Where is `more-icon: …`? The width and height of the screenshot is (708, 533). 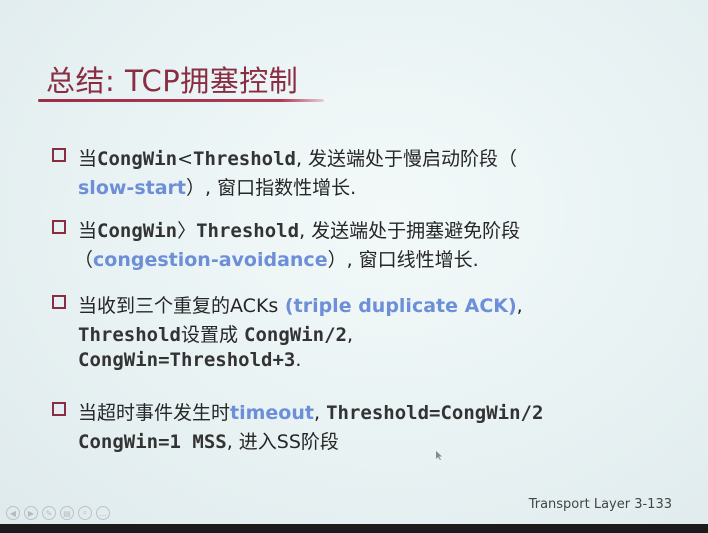 more-icon: … is located at coordinates (103, 513).